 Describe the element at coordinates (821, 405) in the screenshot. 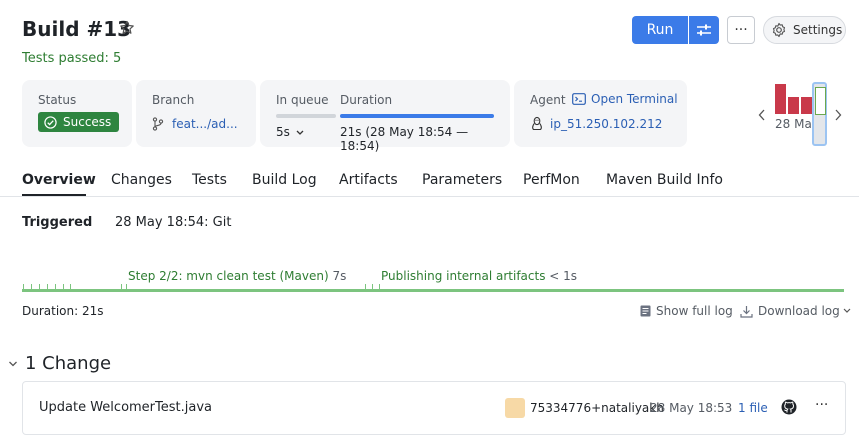

I see `change-more-button: ···` at that location.